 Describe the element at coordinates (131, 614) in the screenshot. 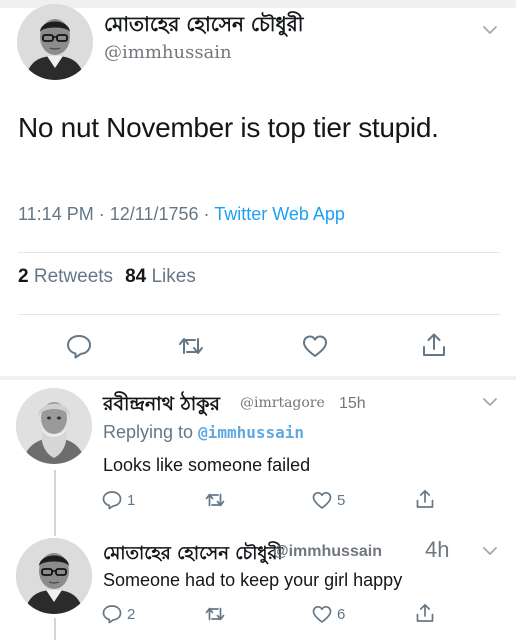

I see `reply-count: 2` at that location.